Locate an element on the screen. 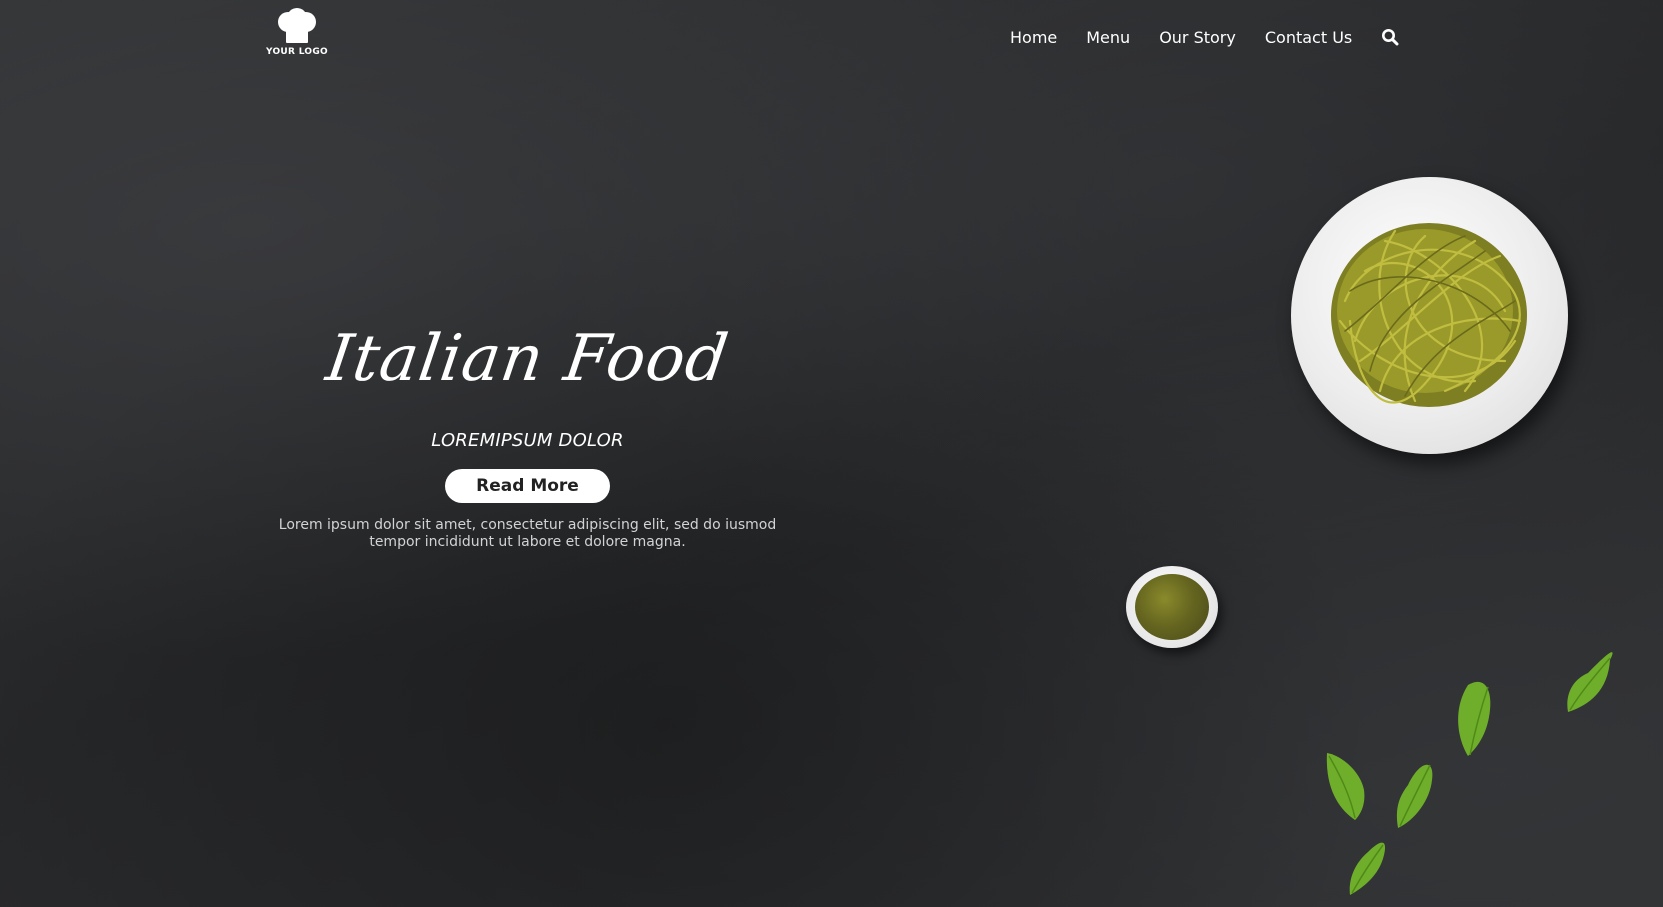 Image resolution: width=1663 pixels, height=907 pixels. chef-hat-icon is located at coordinates (297, 25).